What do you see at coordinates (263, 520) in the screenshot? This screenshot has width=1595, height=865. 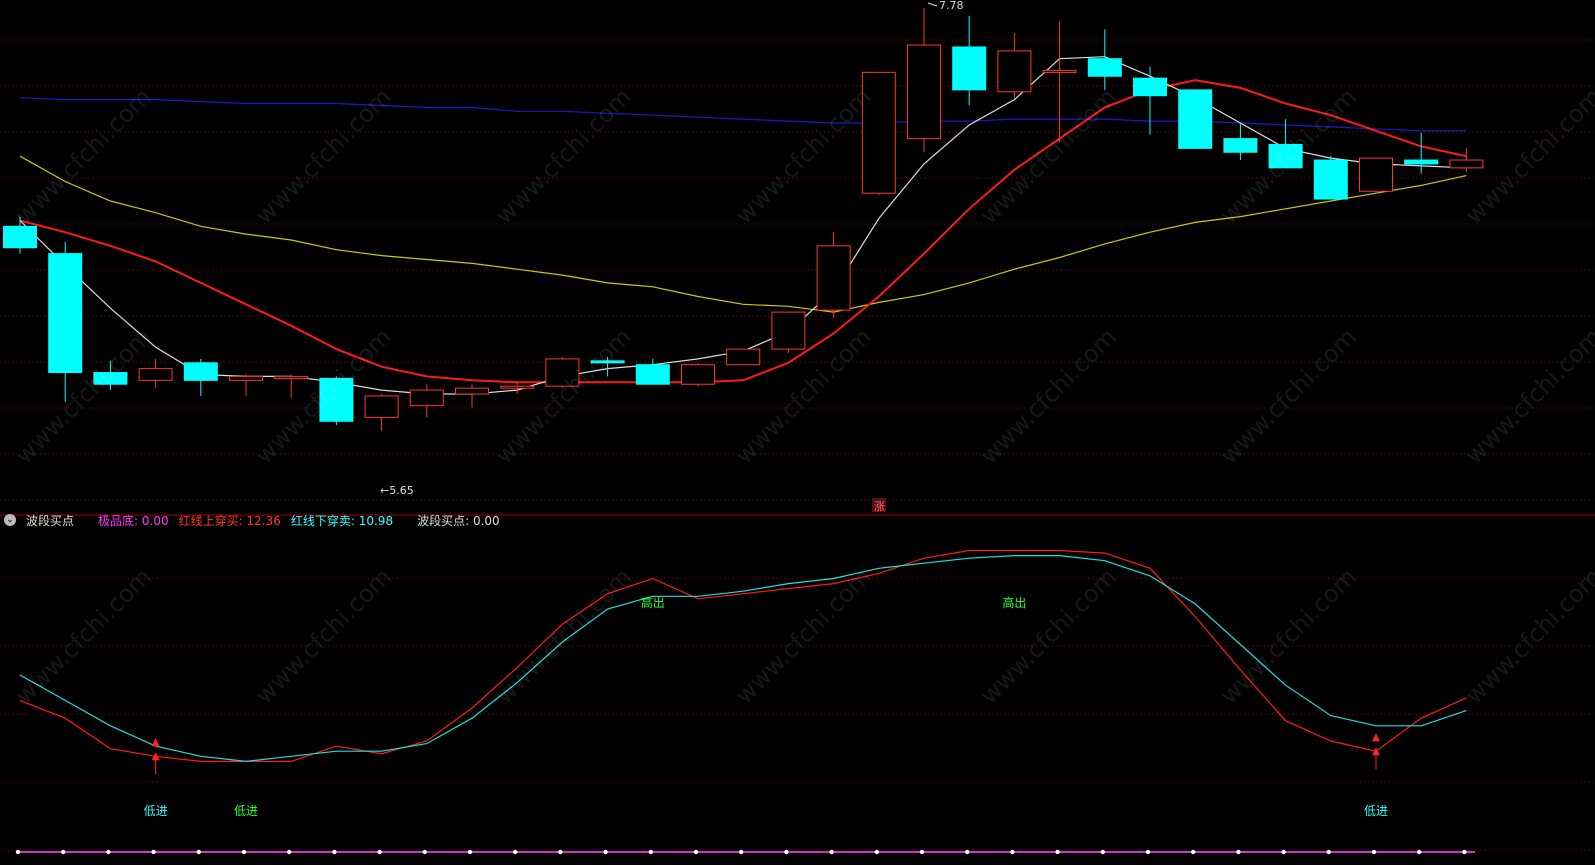 I see `indicator-item-value: 12.36` at bounding box center [263, 520].